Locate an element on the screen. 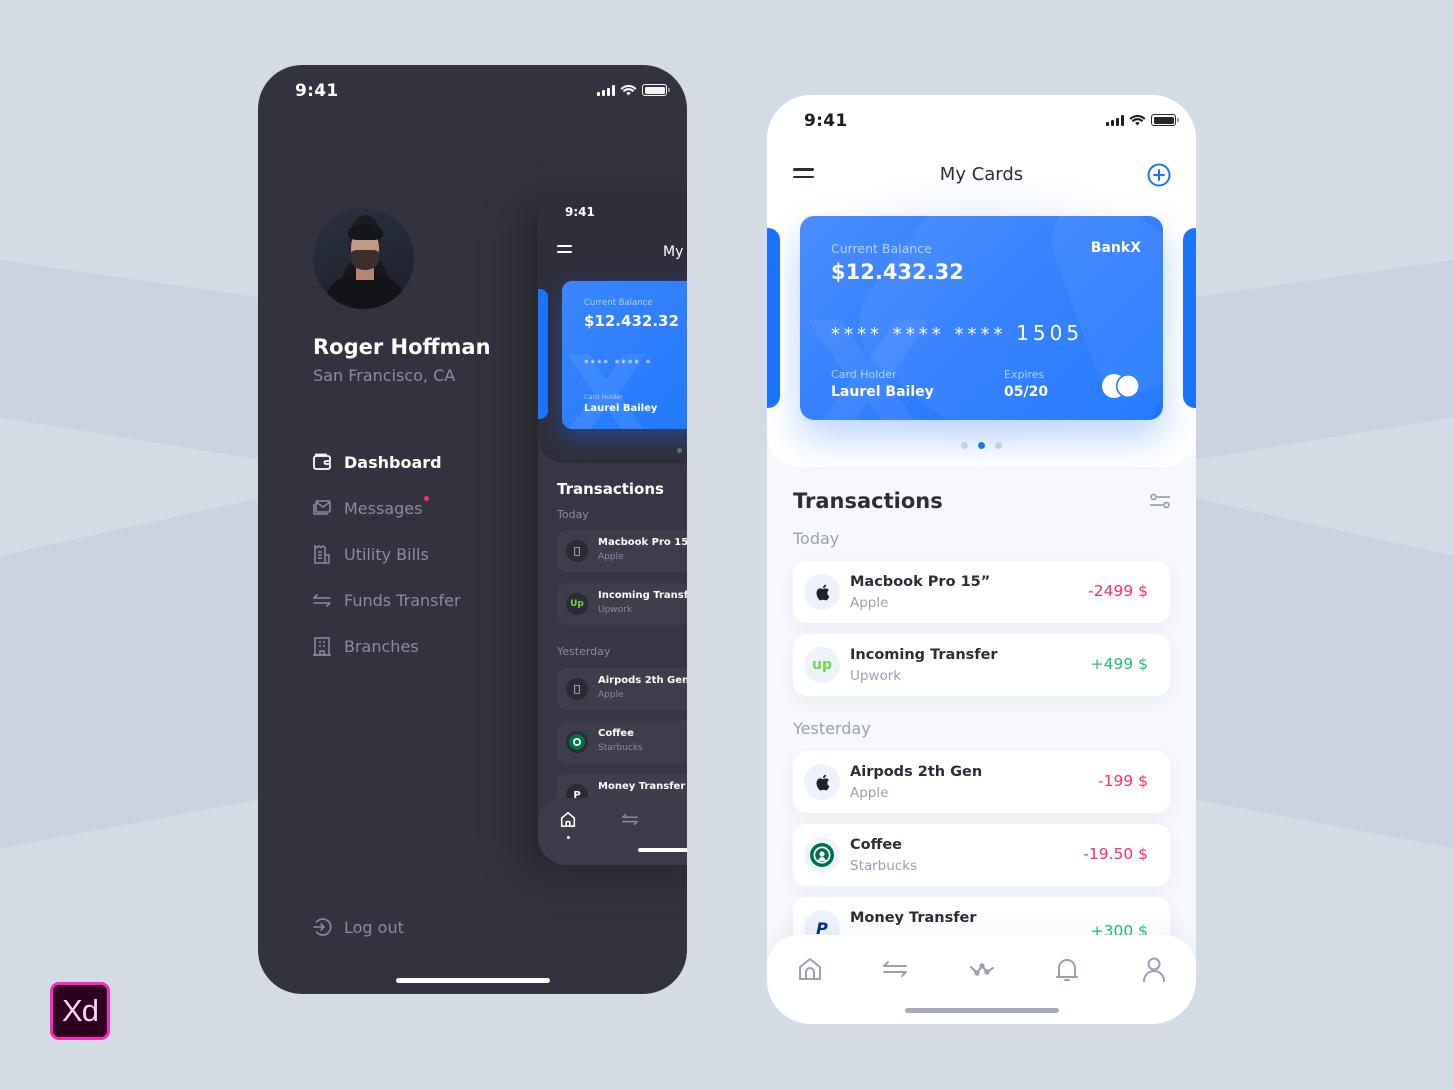  menu-item-label: Branches is located at coordinates (381, 646).